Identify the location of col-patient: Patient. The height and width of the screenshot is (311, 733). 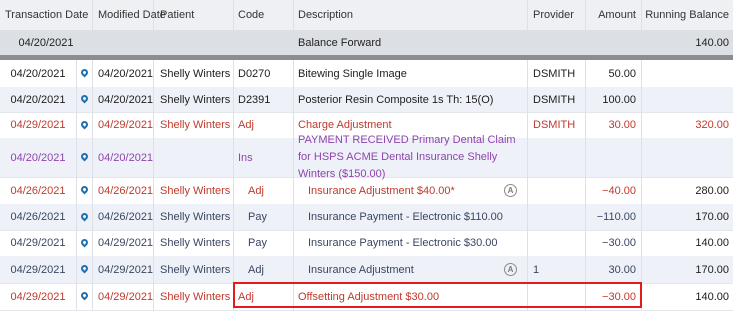
(194, 15).